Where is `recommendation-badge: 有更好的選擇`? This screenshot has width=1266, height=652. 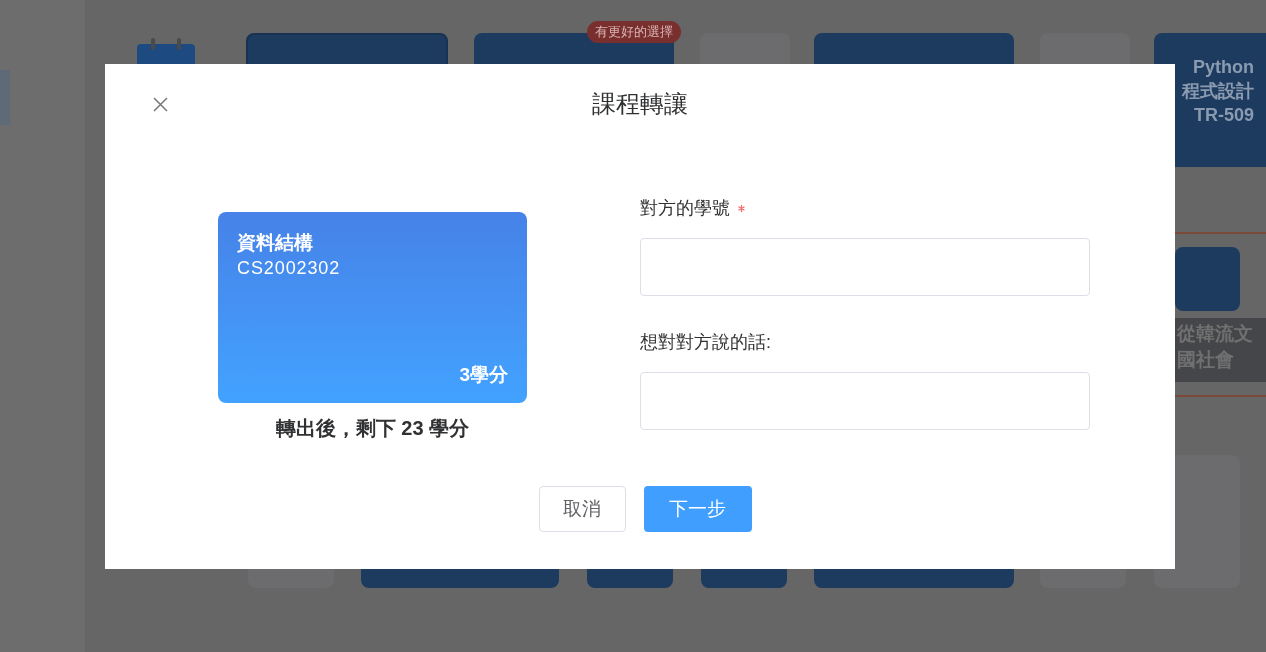
recommendation-badge: 有更好的選擇 is located at coordinates (634, 32).